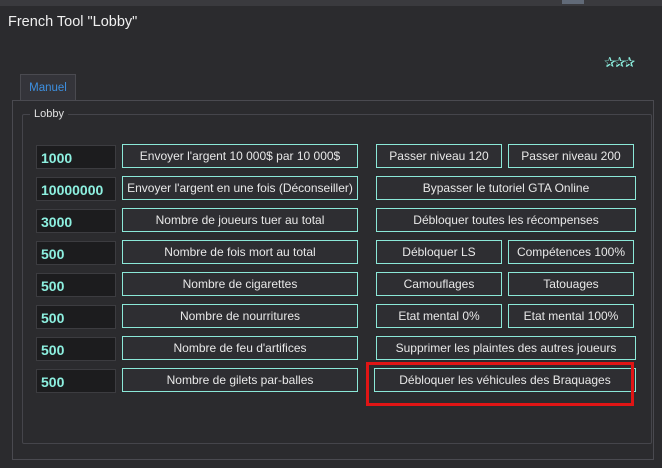  I want to click on window-title: French Tool "Lobby", so click(73, 22).